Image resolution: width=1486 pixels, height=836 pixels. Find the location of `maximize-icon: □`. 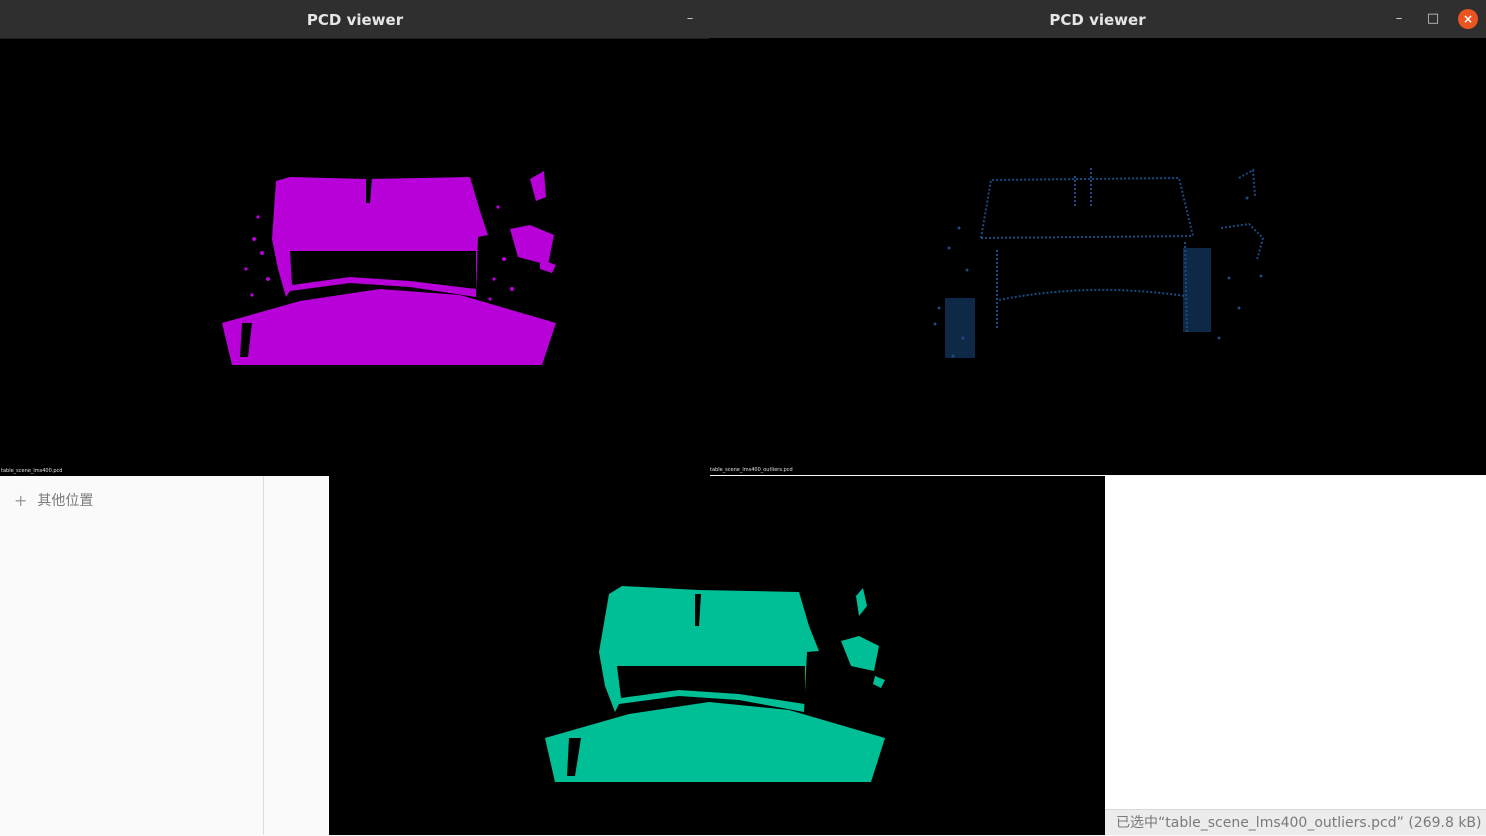

maximize-icon: □ is located at coordinates (1433, 19).